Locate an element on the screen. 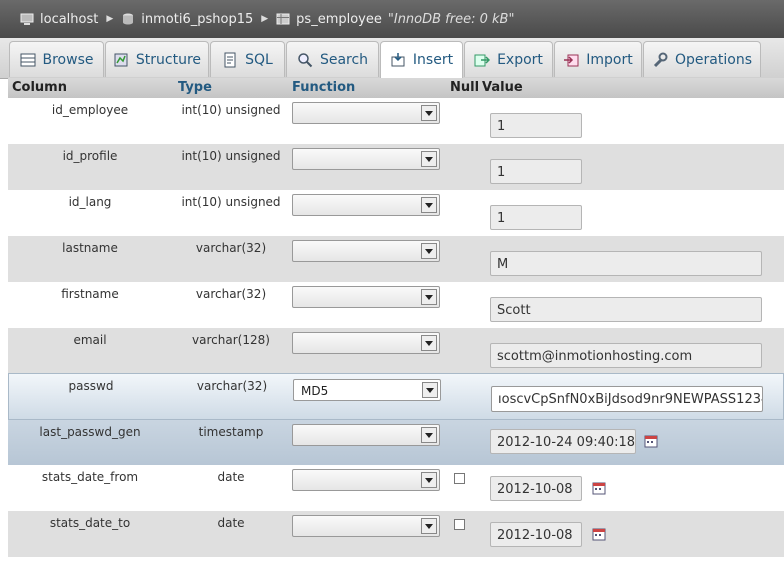 The height and width of the screenshot is (567, 784). column-name: stats_date_from is located at coordinates (90, 477).